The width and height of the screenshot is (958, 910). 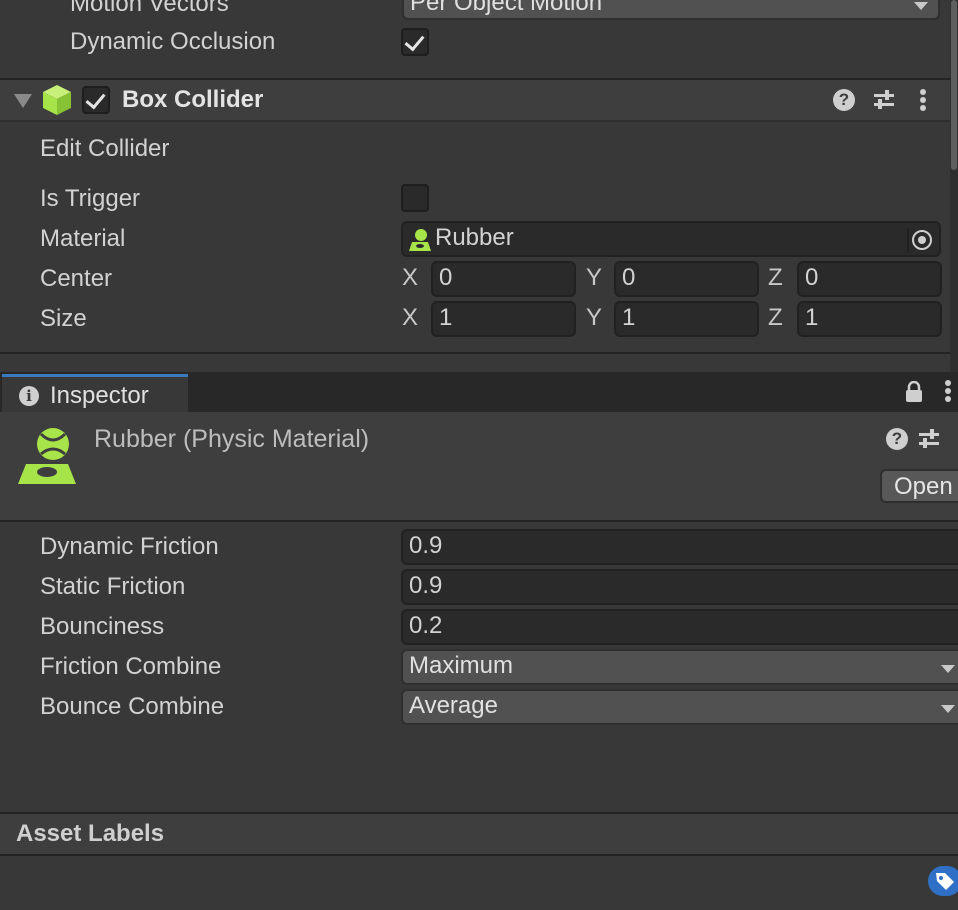 I want to click on open-button-label: Open, so click(x=923, y=486).